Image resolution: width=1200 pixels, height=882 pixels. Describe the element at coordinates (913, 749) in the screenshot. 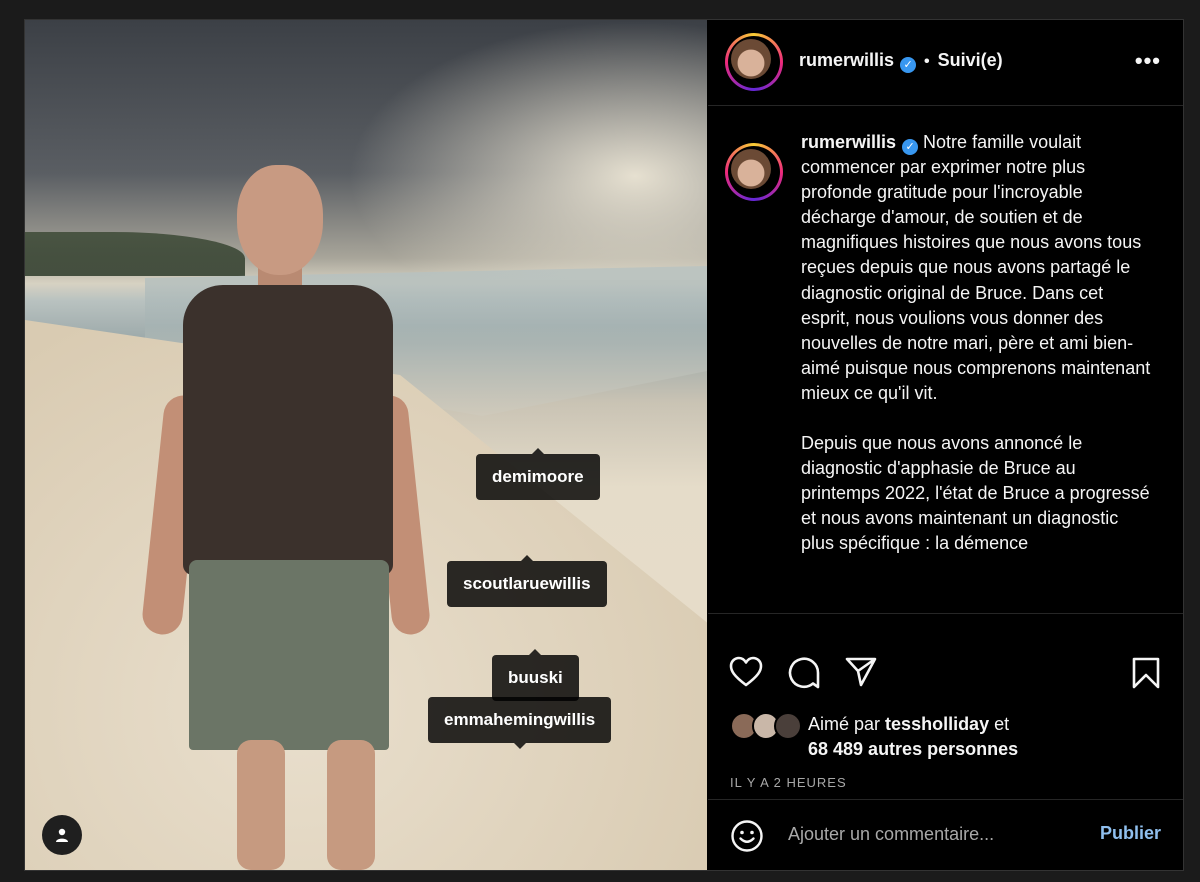

I see `likes-others-count: 68 489 autres personnes` at that location.